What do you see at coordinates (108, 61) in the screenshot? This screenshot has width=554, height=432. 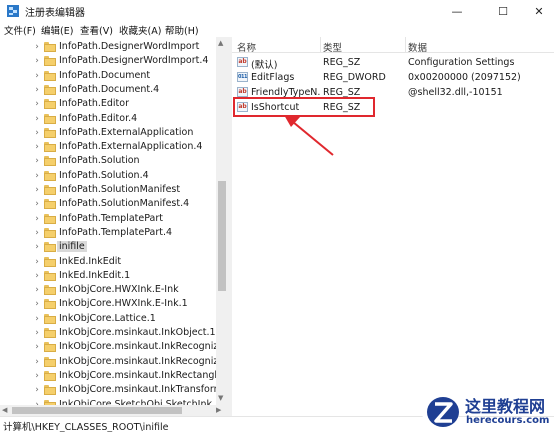 I see `tree-item: › InfoPath.DesignerWordImport.4` at bounding box center [108, 61].